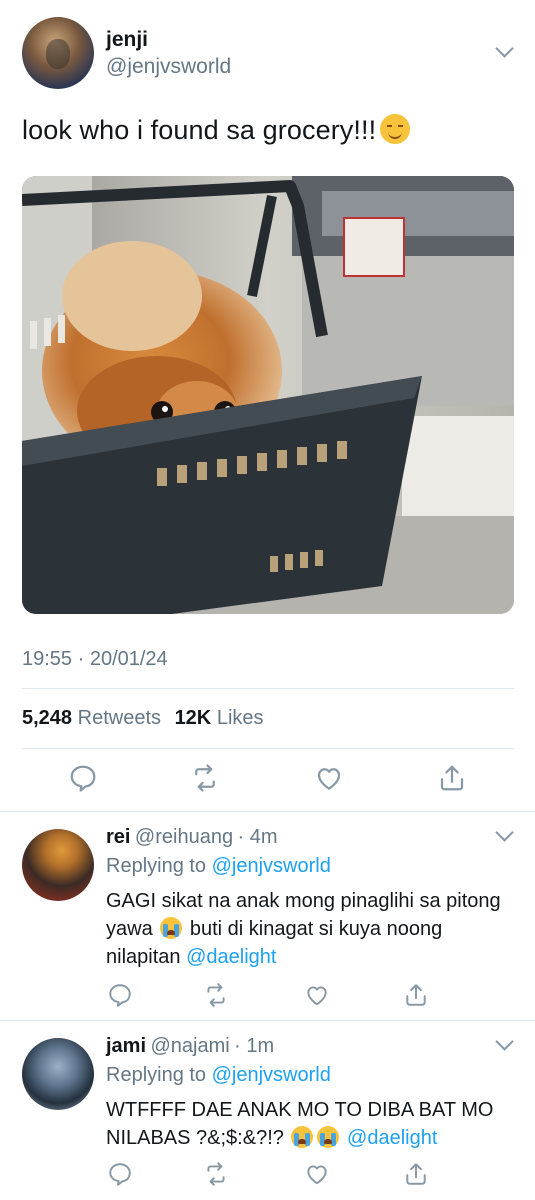  Describe the element at coordinates (119, 718) in the screenshot. I see `retweets-label: Retweets` at that location.